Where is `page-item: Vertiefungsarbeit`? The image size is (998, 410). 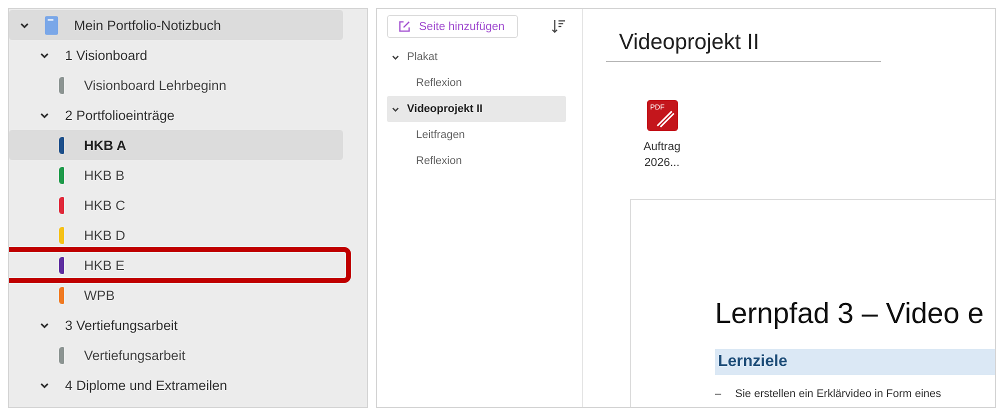 page-item: Vertiefungsarbeit is located at coordinates (176, 355).